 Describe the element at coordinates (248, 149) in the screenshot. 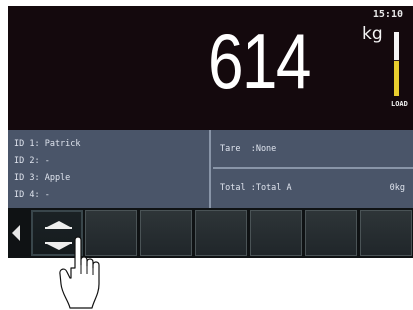

I see `tare-text: Tare :None` at that location.